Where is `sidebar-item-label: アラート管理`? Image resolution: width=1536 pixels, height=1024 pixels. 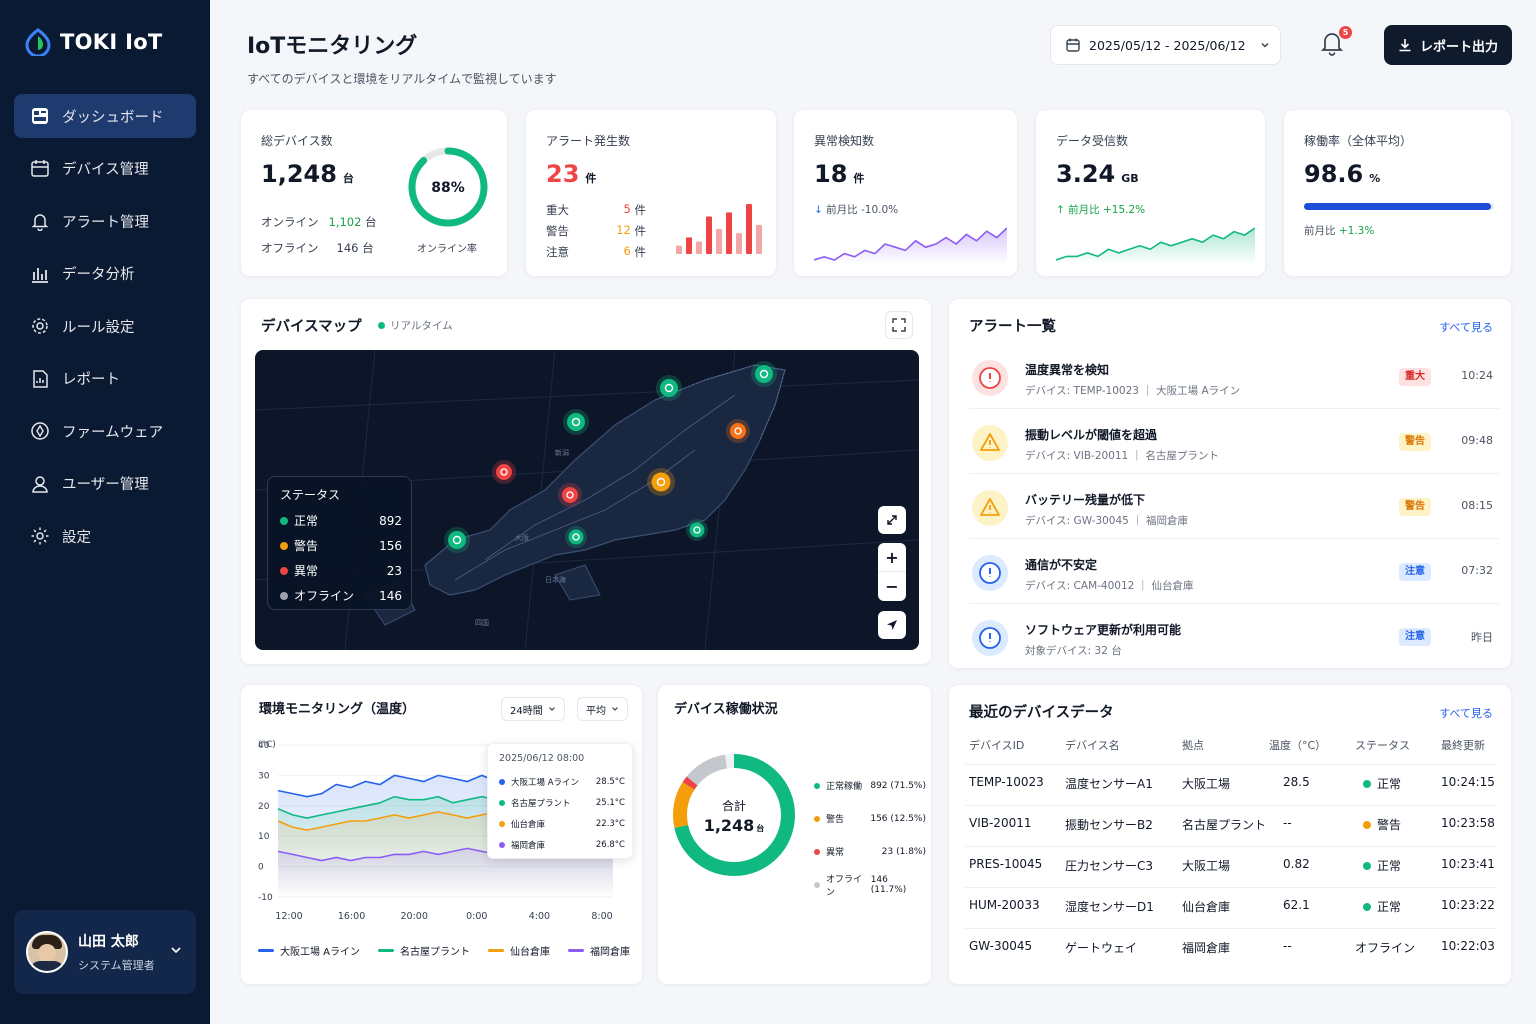 sidebar-item-label: アラート管理 is located at coordinates (105, 222).